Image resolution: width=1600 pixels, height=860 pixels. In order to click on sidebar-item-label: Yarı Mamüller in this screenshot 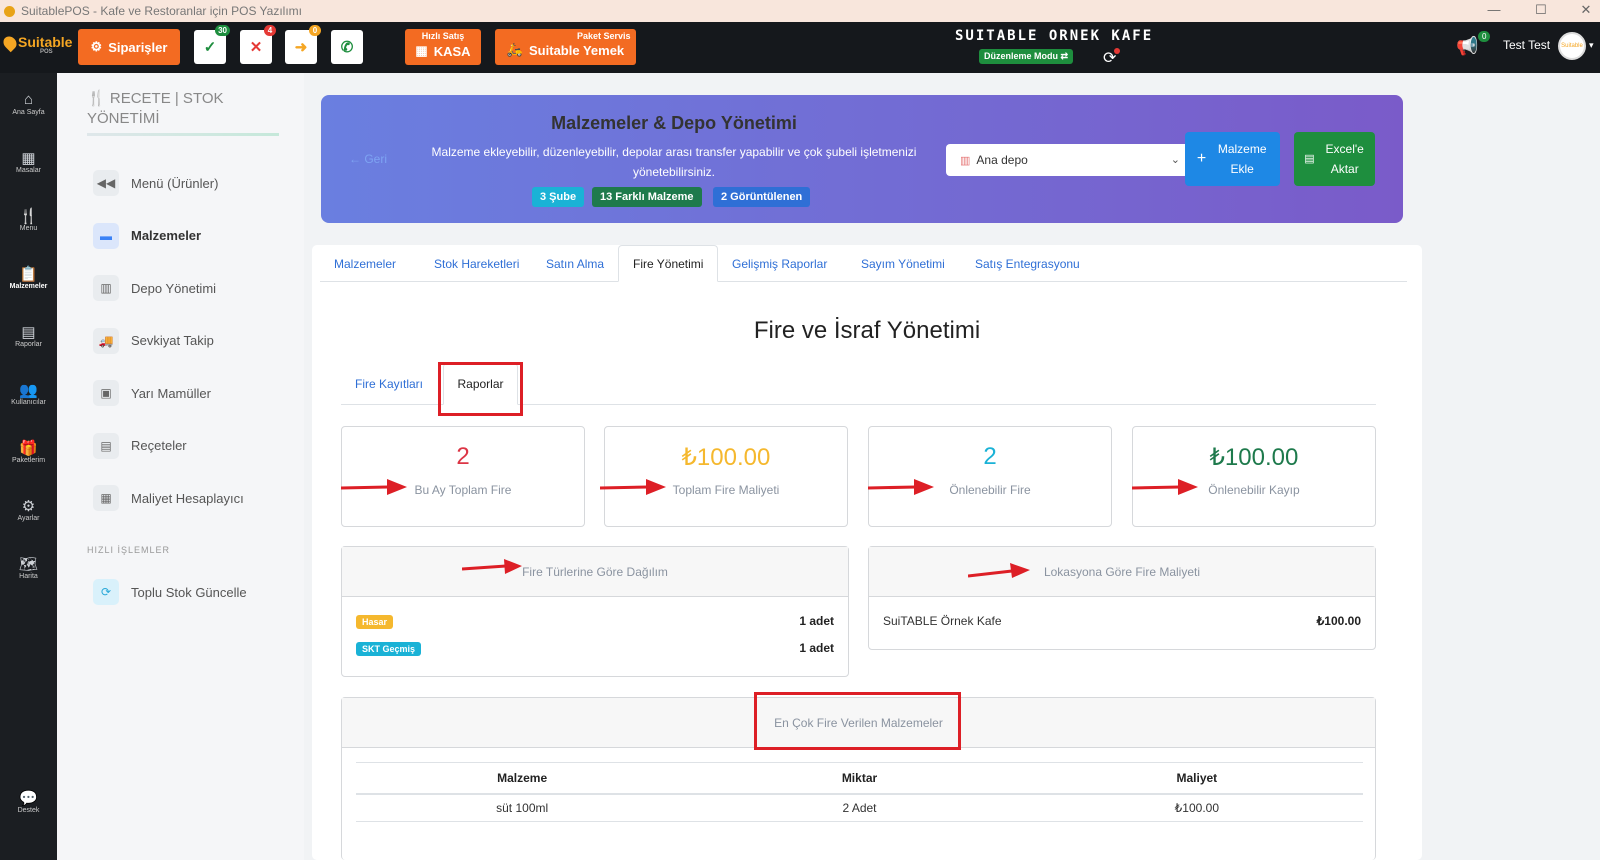, I will do `click(171, 393)`.